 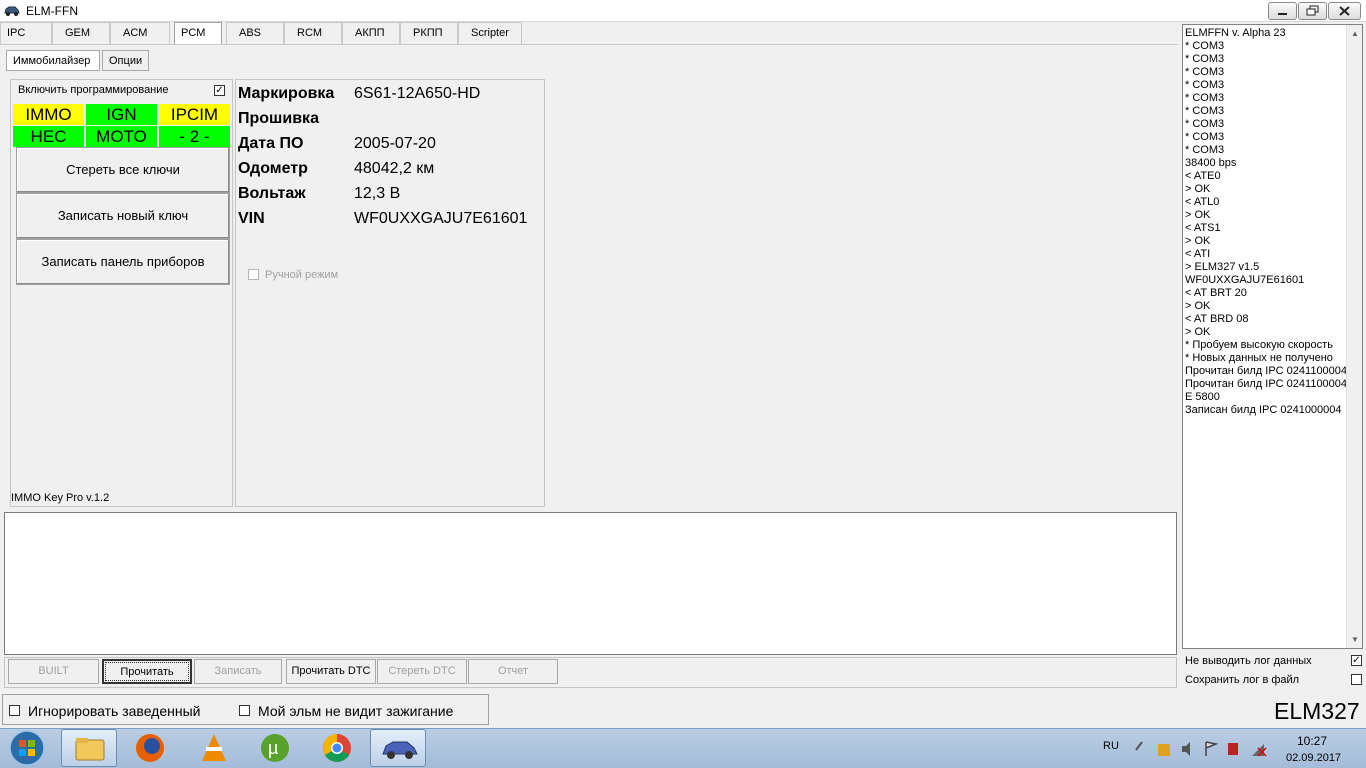 I want to click on folder-icon, so click(x=90, y=749).